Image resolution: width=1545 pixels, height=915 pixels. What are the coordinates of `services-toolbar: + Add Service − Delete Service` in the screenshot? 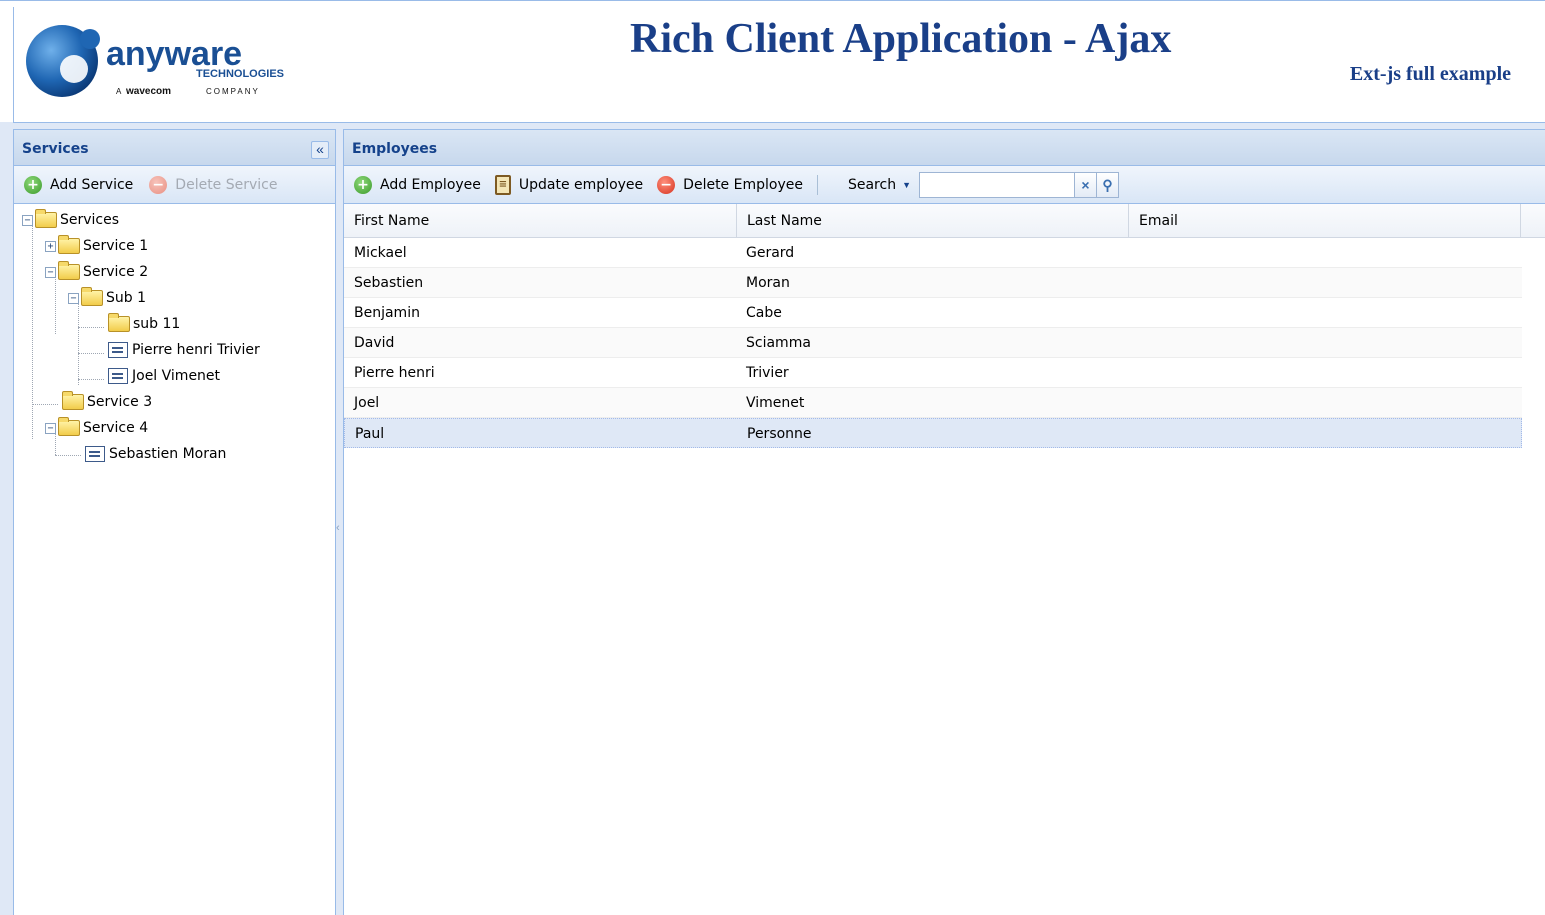 It's located at (174, 185).